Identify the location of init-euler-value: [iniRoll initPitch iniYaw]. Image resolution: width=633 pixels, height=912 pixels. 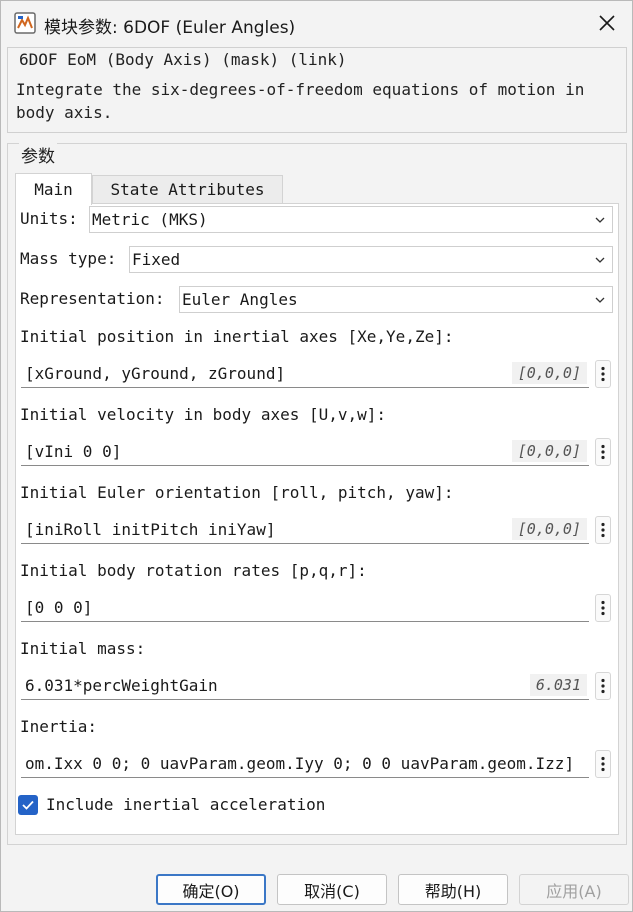
(150, 529).